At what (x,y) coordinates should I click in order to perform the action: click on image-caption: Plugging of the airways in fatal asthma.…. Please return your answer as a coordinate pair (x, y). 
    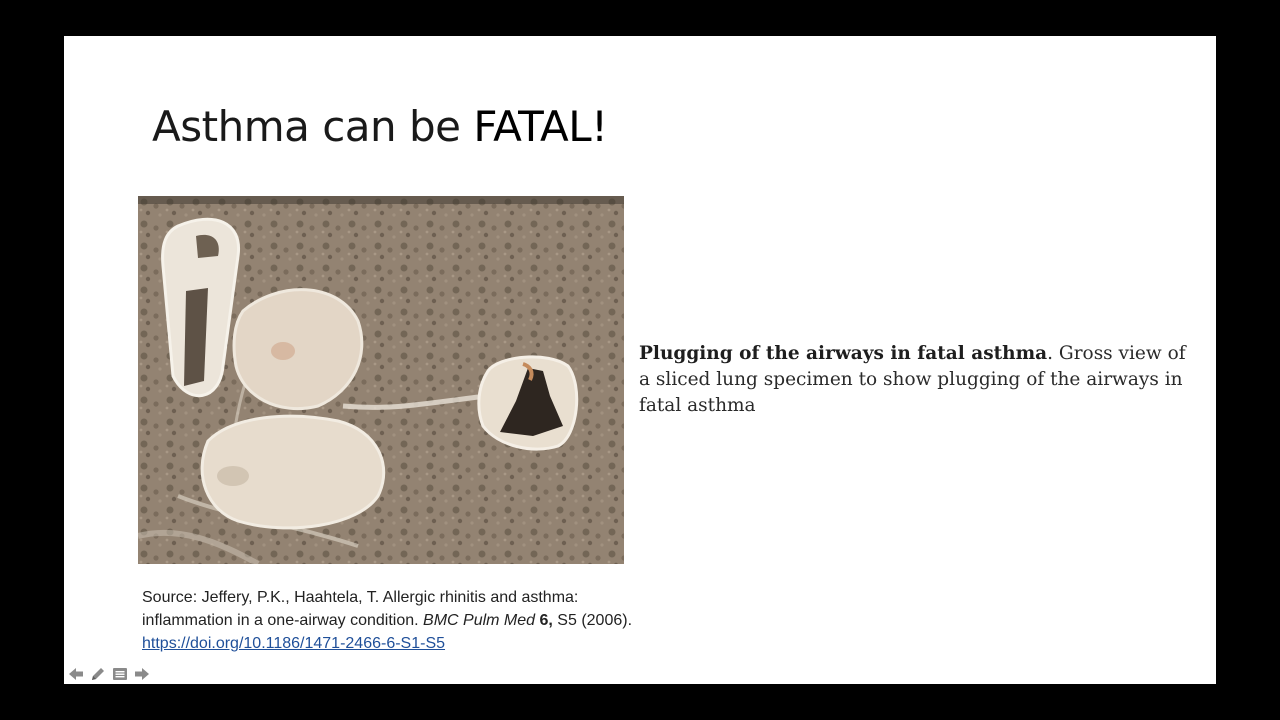
    Looking at the image, I should click on (919, 380).